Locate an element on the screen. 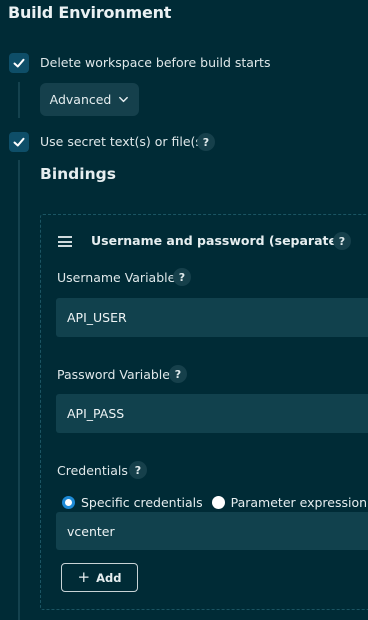 This screenshot has height=620, width=368. use-secret-label: Use secret text(s) or file(s) is located at coordinates (123, 141).